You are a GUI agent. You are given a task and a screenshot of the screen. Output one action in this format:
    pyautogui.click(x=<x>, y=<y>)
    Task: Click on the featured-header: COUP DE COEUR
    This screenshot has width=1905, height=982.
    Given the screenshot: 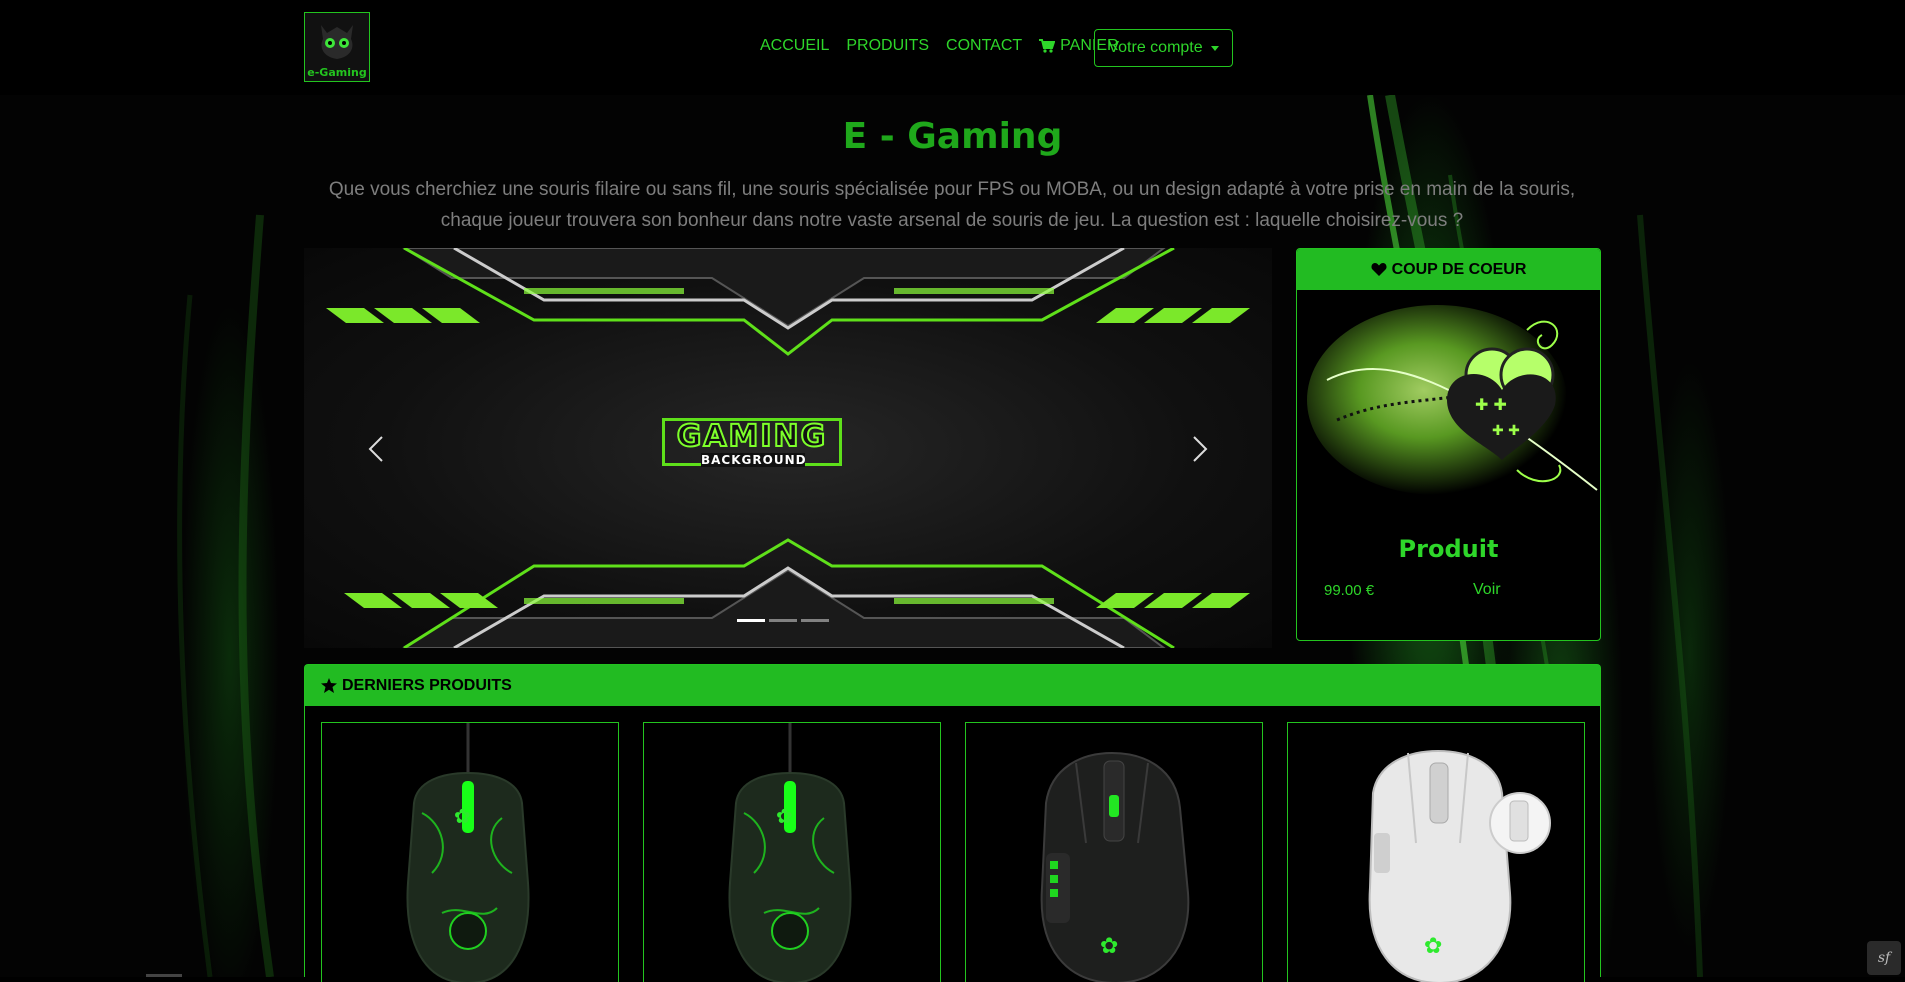 What is the action you would take?
    pyautogui.click(x=1448, y=269)
    